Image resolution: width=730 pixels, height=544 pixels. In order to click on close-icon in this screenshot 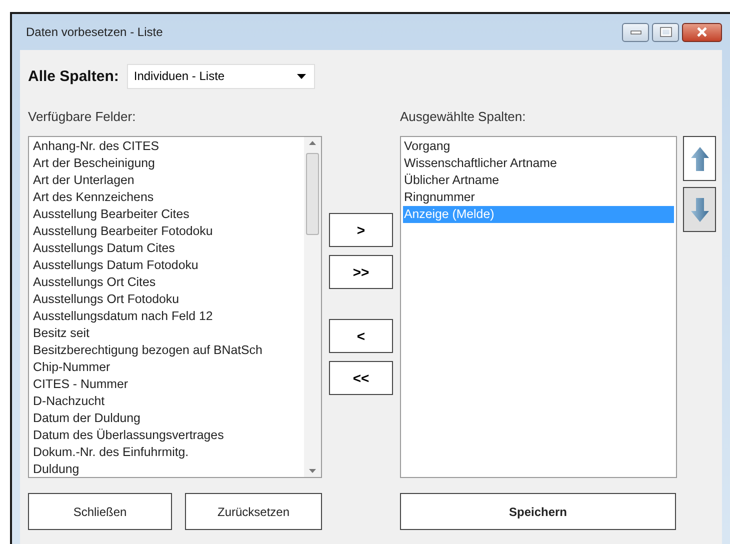, I will do `click(702, 32)`.